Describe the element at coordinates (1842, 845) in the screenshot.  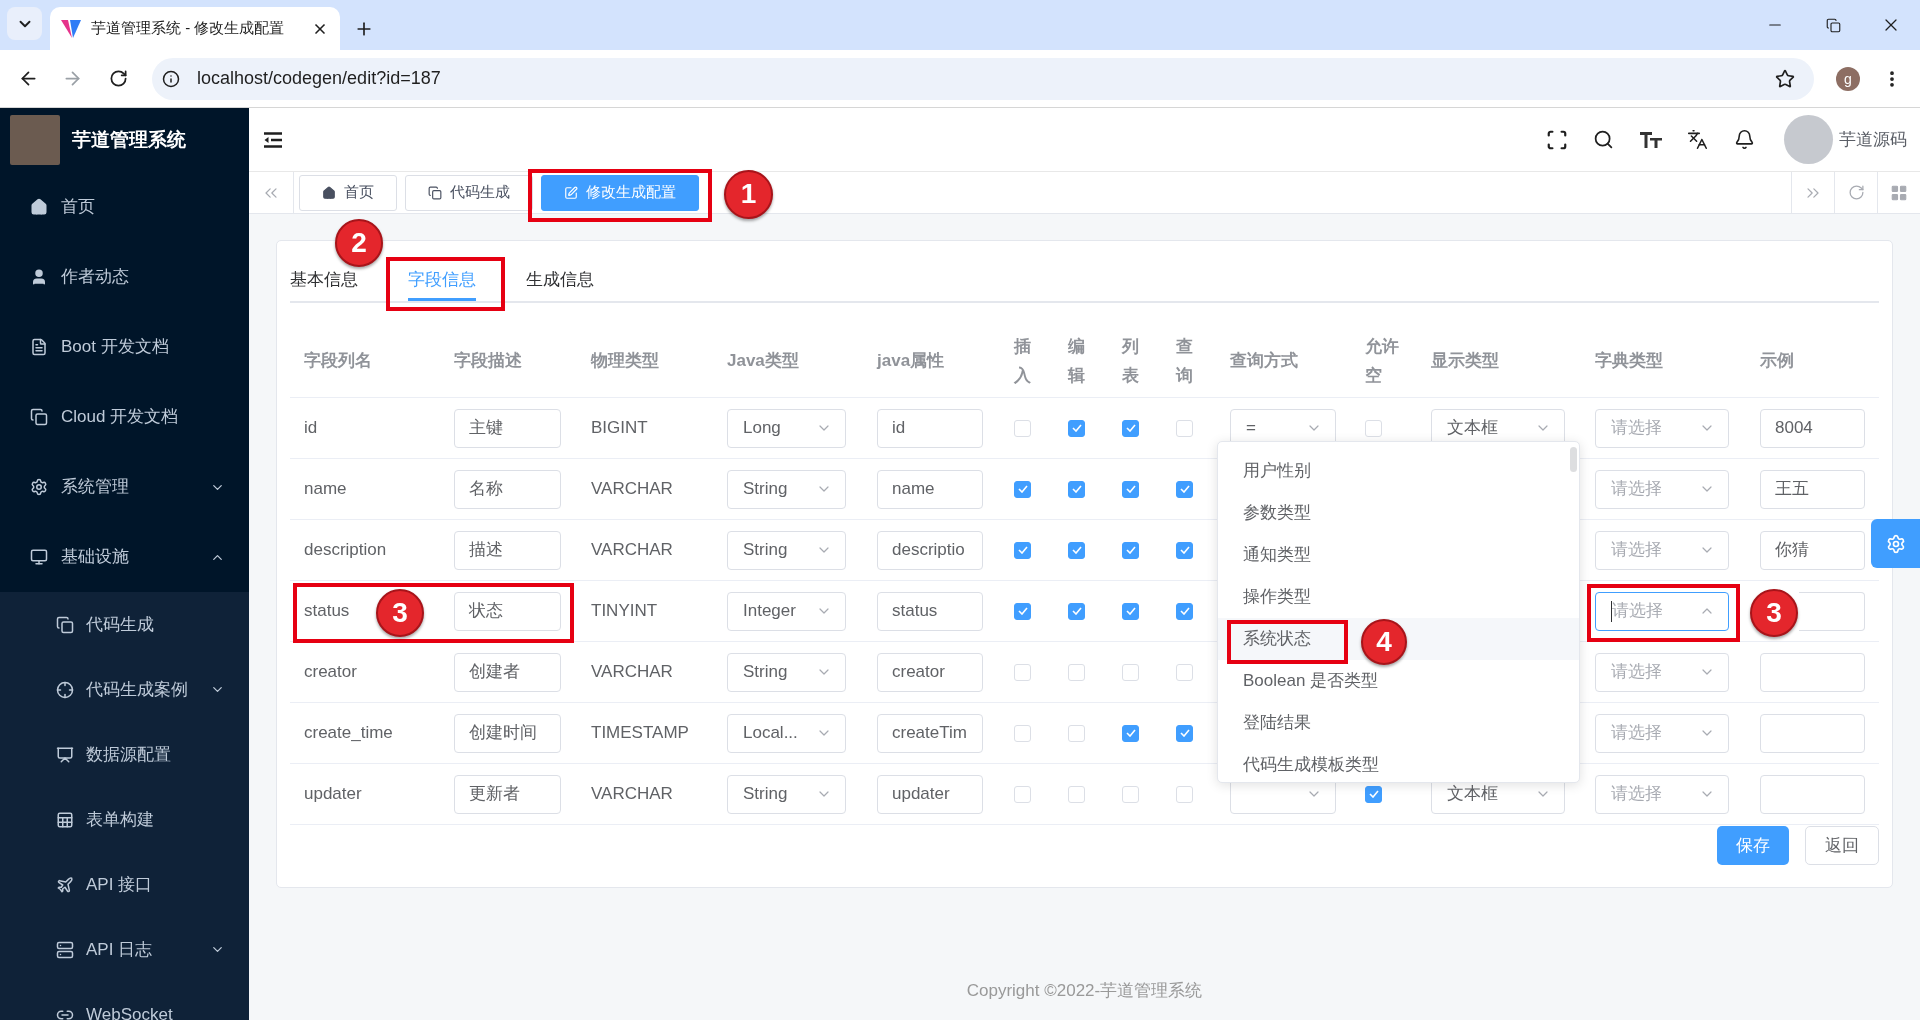
I see `back-button: 返回` at that location.